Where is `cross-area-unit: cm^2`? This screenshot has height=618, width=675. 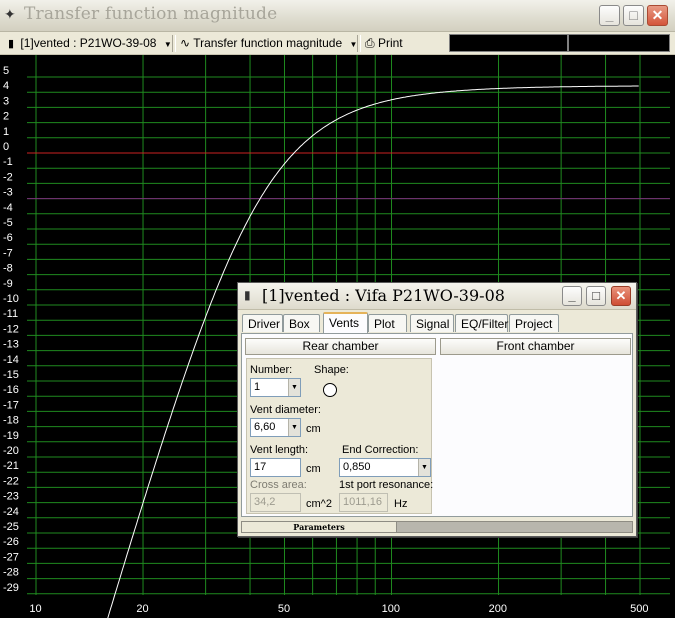
cross-area-unit: cm^2 is located at coordinates (319, 504).